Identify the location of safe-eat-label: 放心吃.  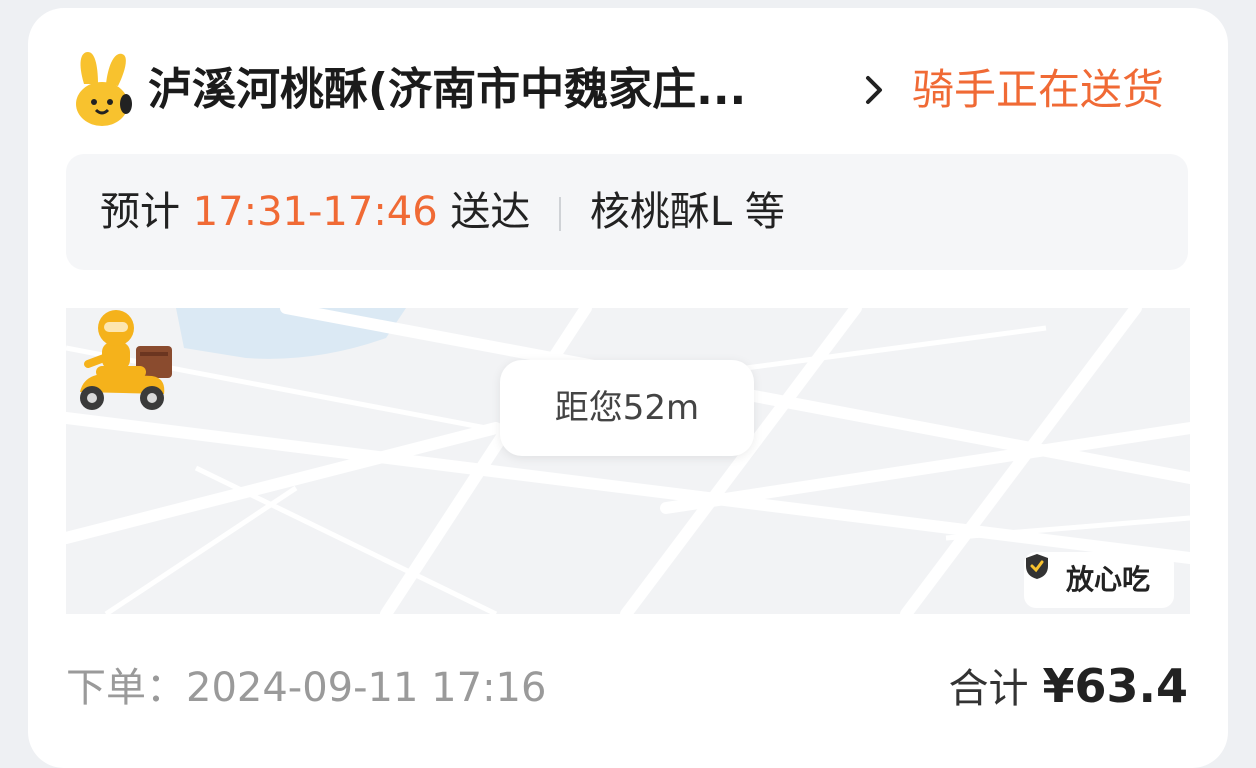
(1108, 579).